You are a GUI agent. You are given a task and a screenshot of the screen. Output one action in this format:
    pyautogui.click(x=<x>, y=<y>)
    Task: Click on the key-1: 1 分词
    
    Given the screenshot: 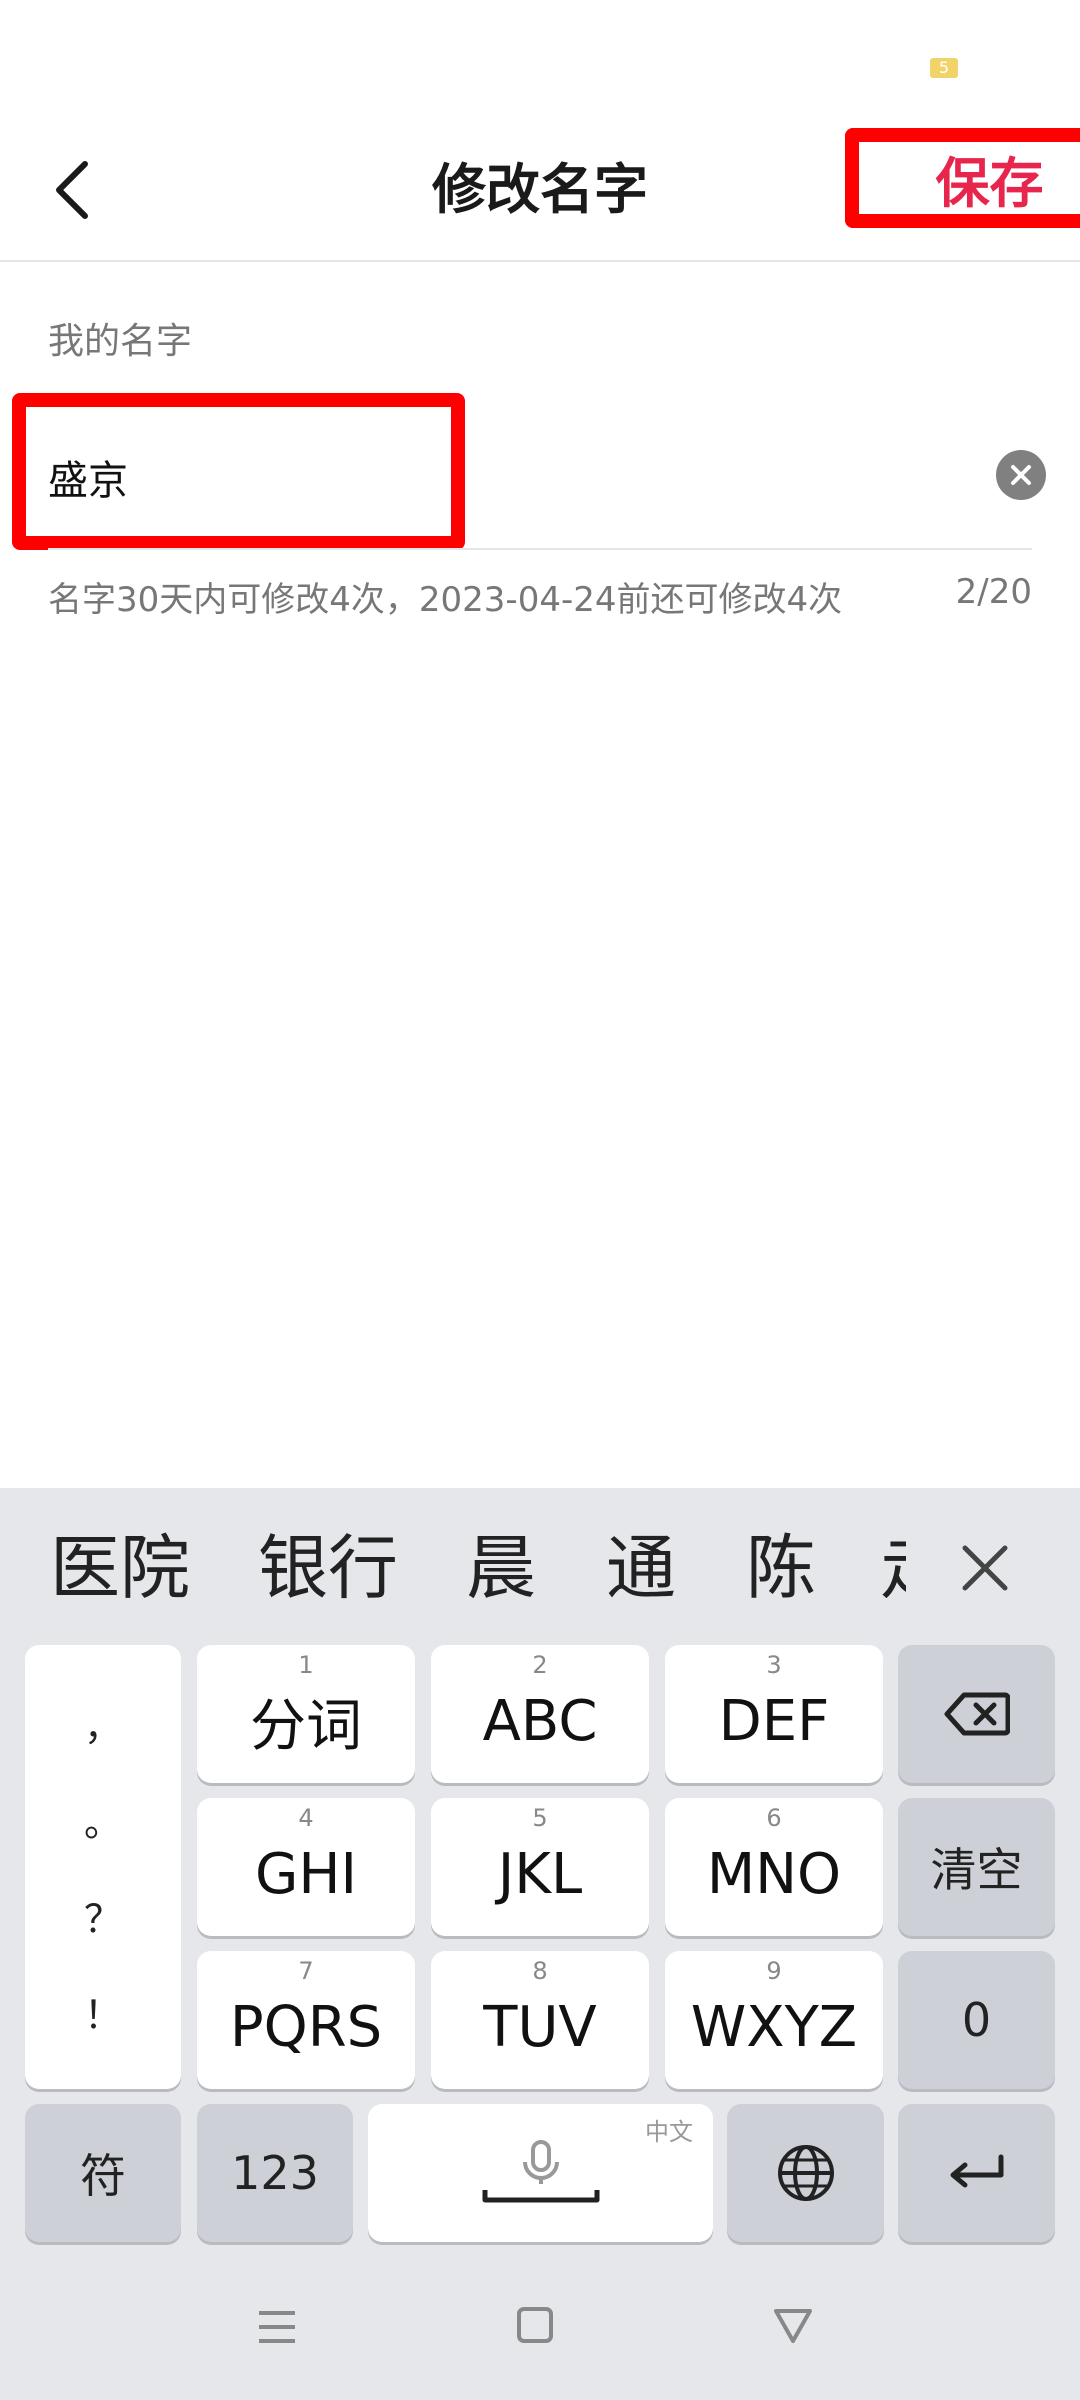 What is the action you would take?
    pyautogui.click(x=306, y=1714)
    